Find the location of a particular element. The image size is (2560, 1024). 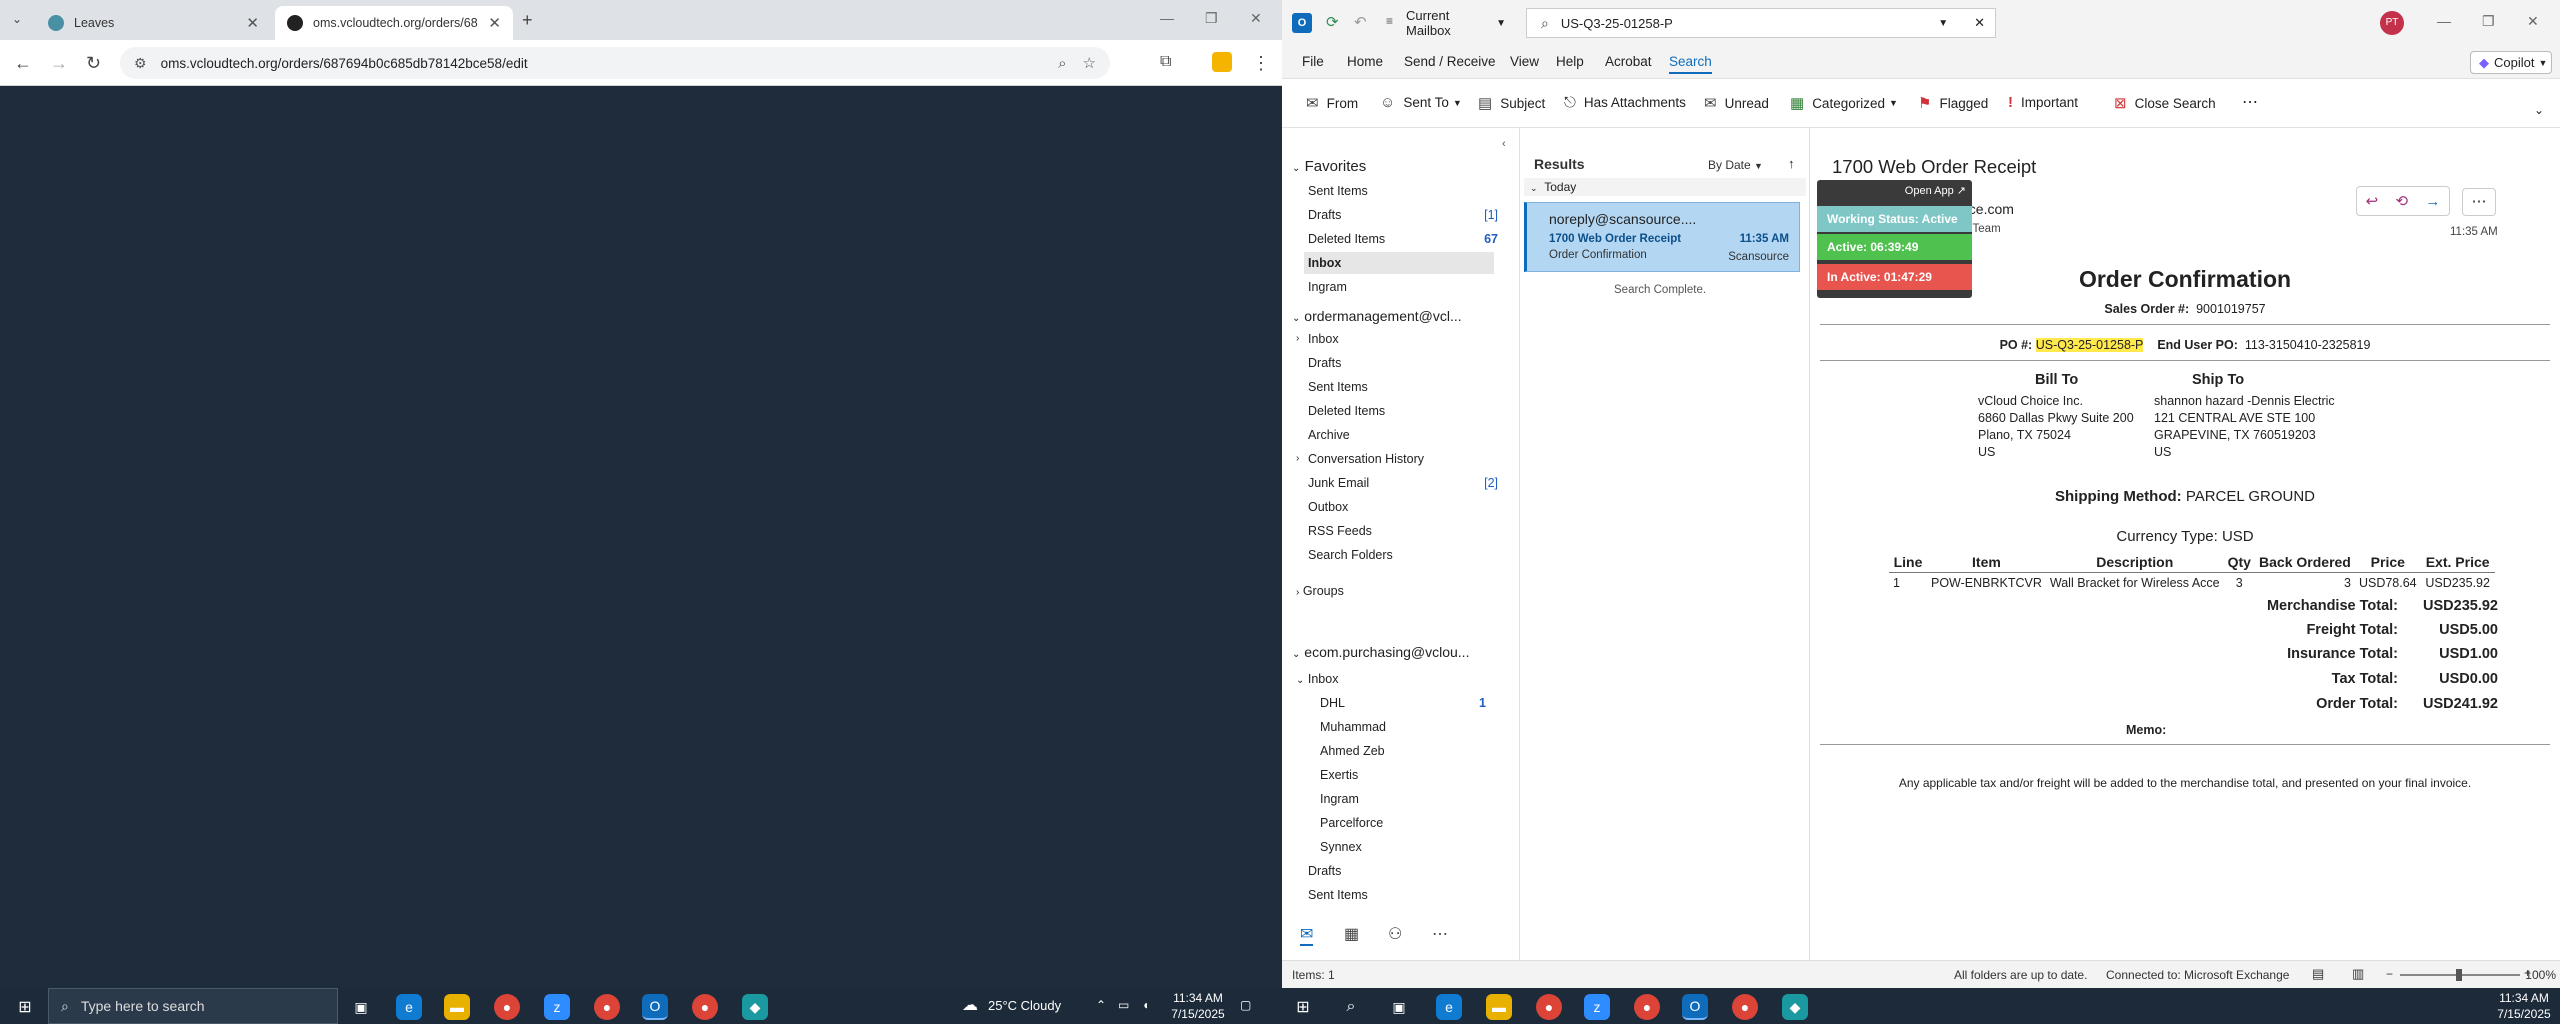

important-button: ! Important is located at coordinates (2043, 102).